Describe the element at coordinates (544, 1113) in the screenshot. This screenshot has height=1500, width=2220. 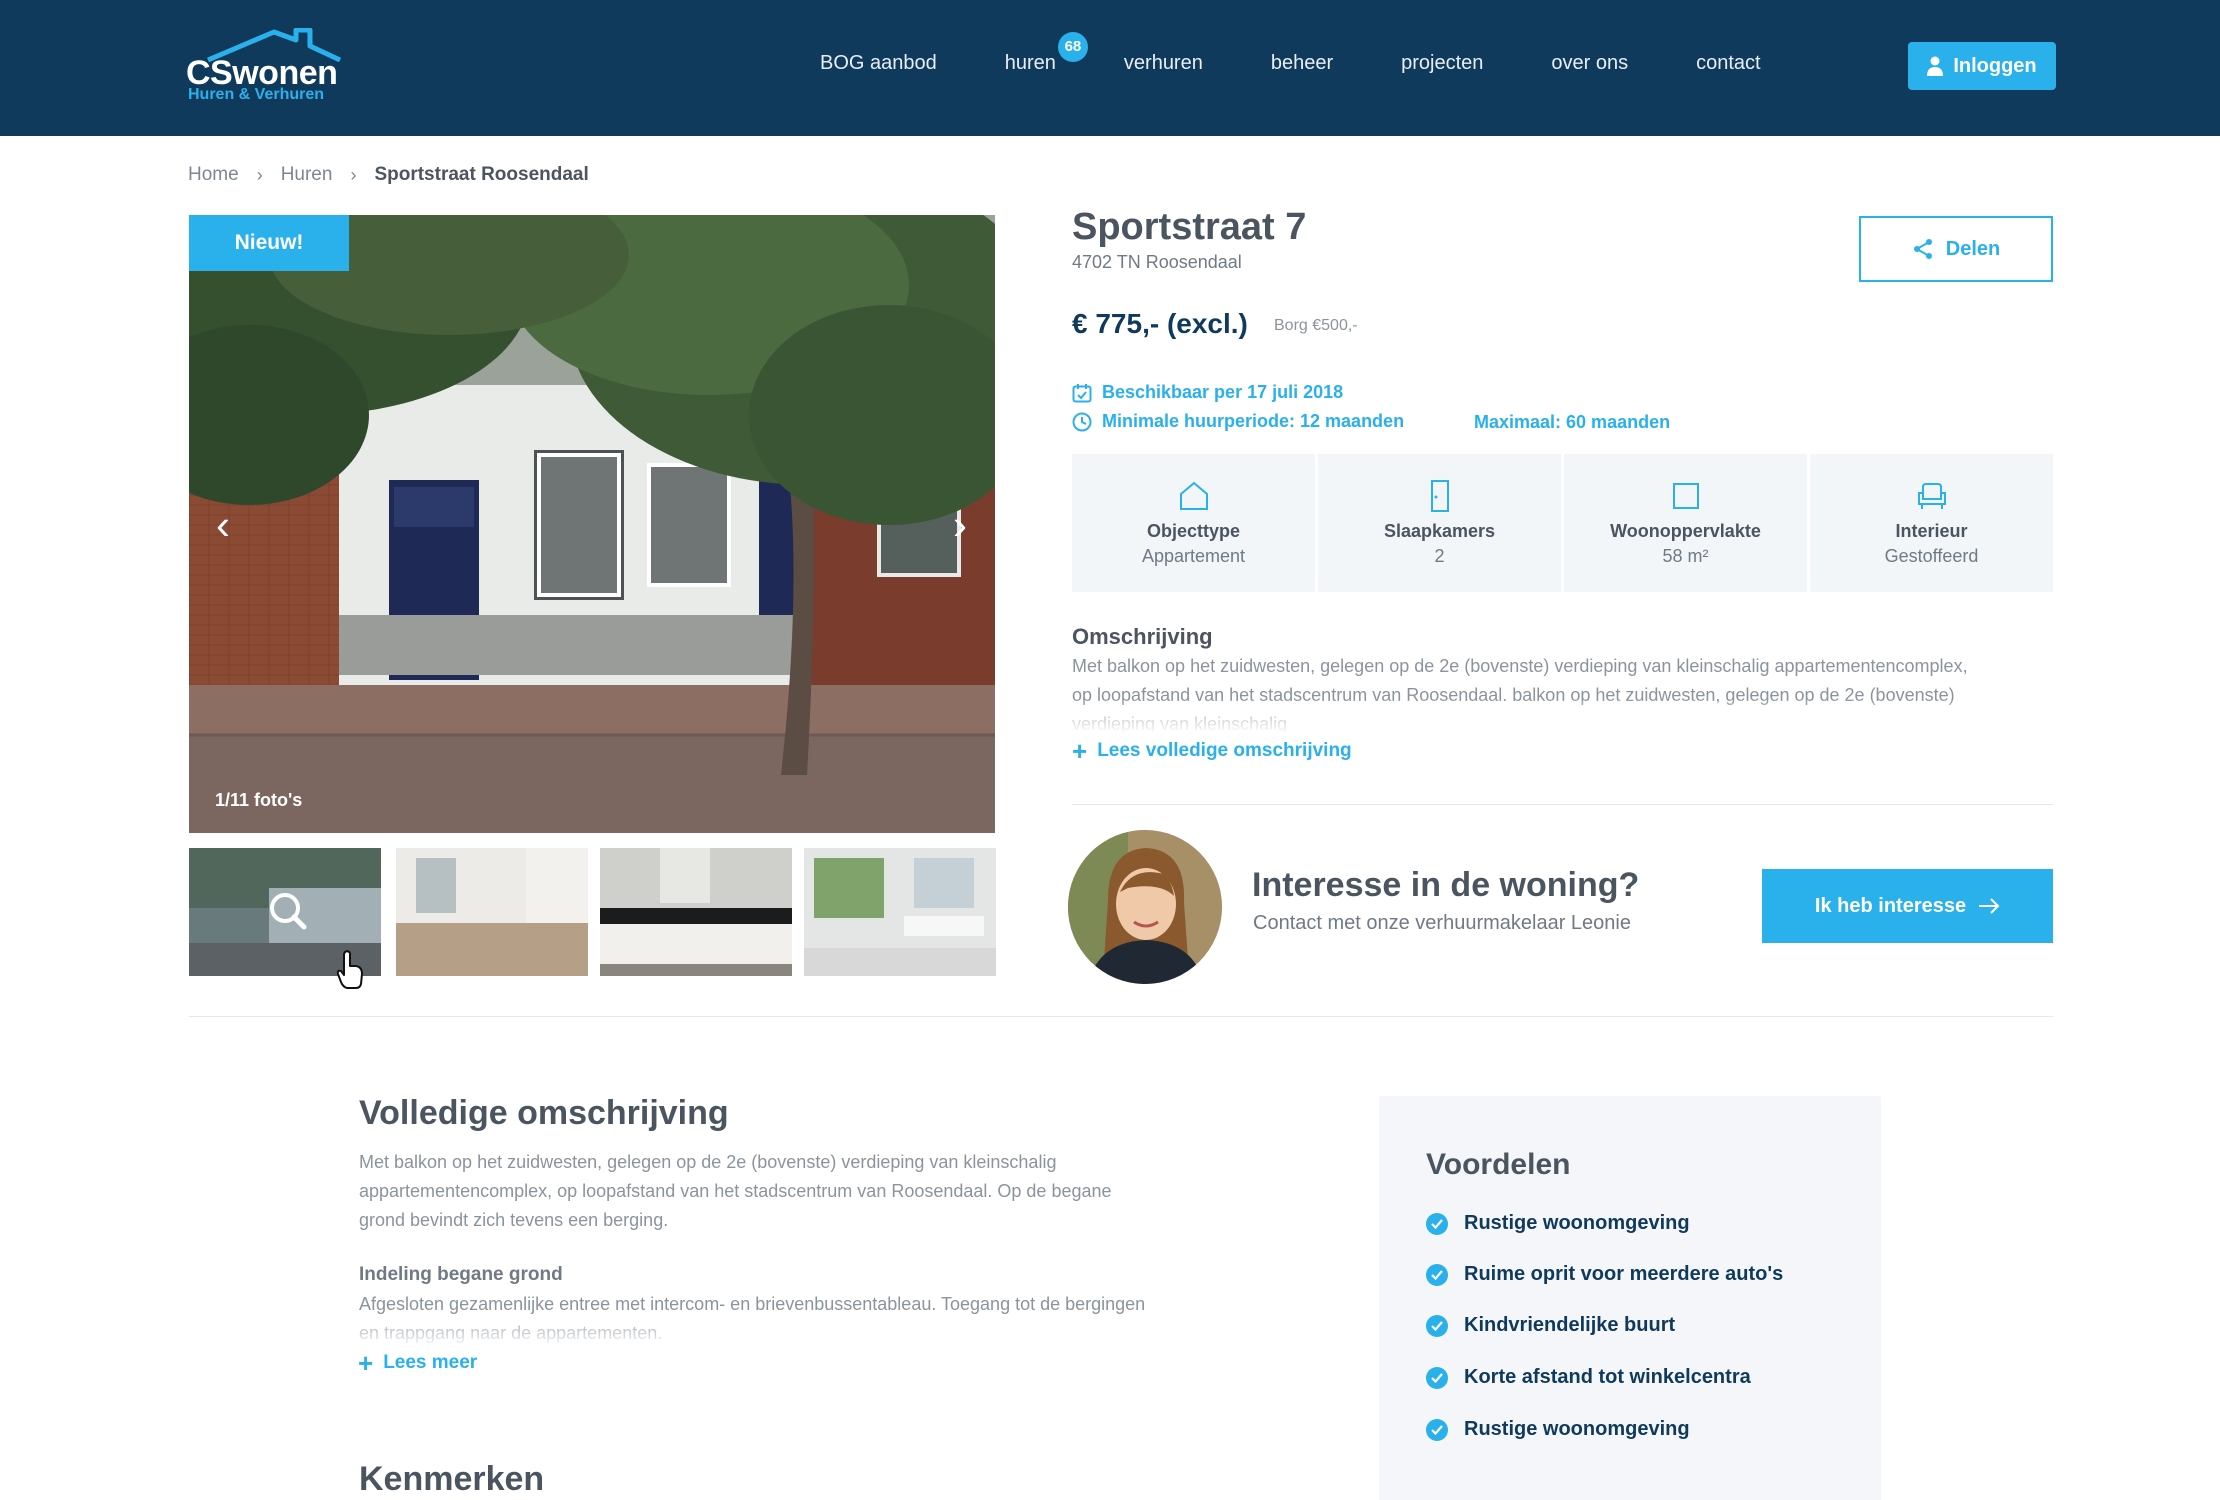
I see `full-description-title: Volledige omschrijving` at that location.